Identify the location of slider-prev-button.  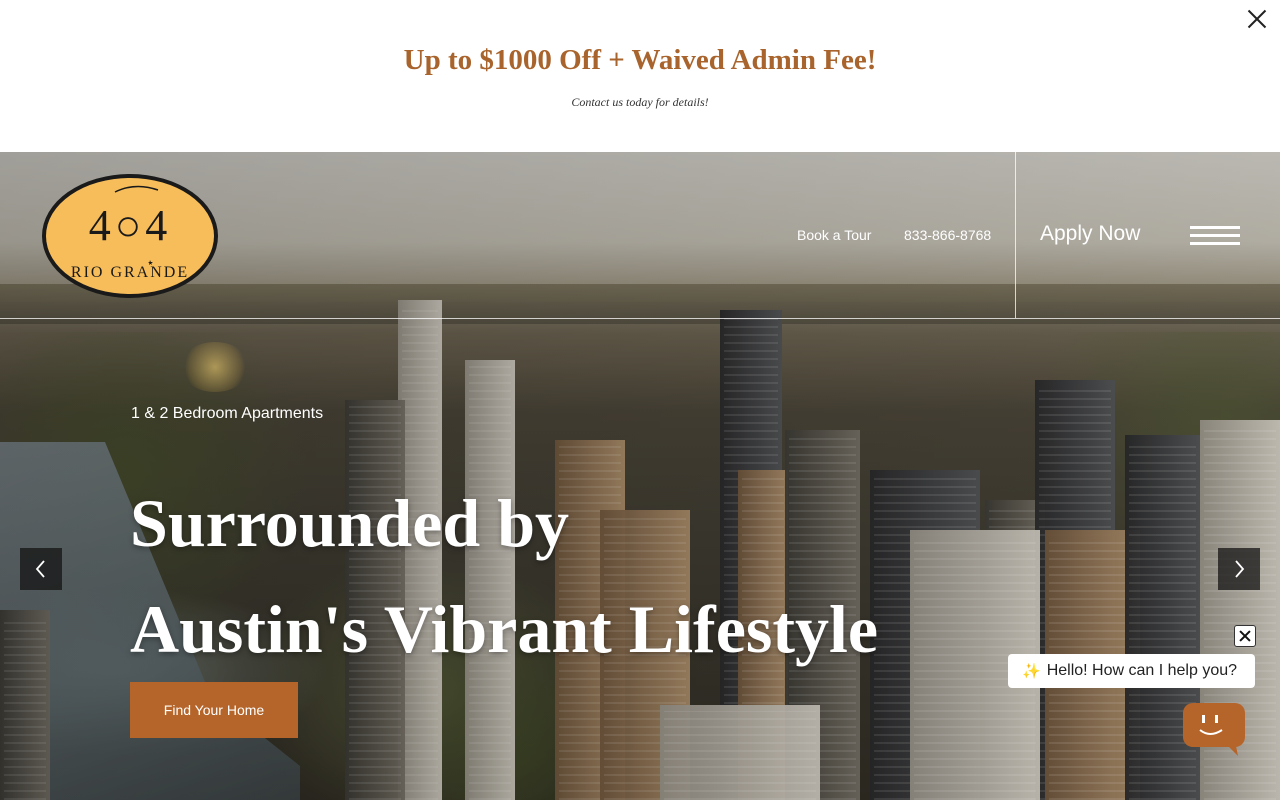
(41, 569).